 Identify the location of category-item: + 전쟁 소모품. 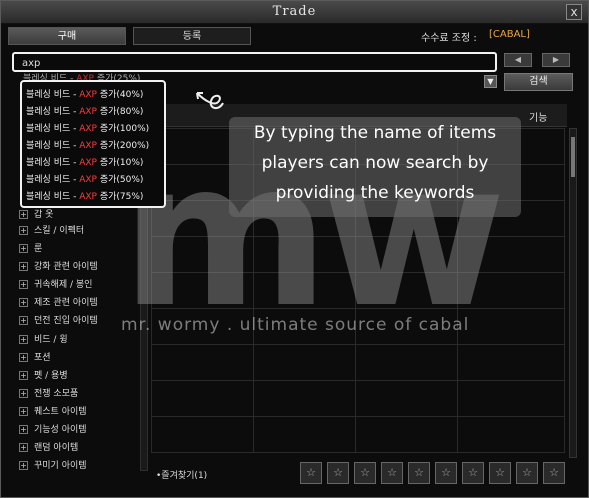
(48, 394).